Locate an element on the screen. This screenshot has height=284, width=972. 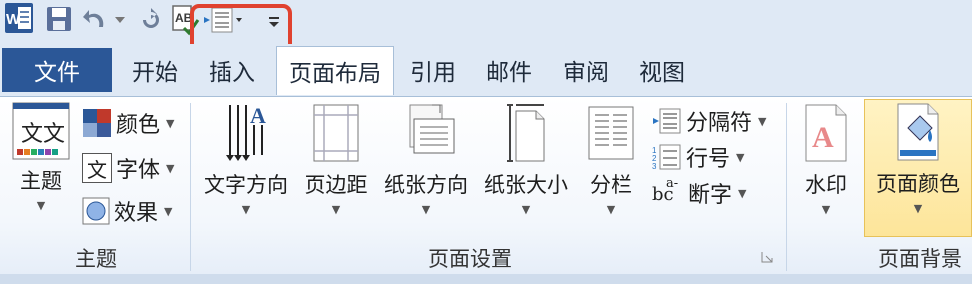
text-direction-icon: A is located at coordinates (246, 133).